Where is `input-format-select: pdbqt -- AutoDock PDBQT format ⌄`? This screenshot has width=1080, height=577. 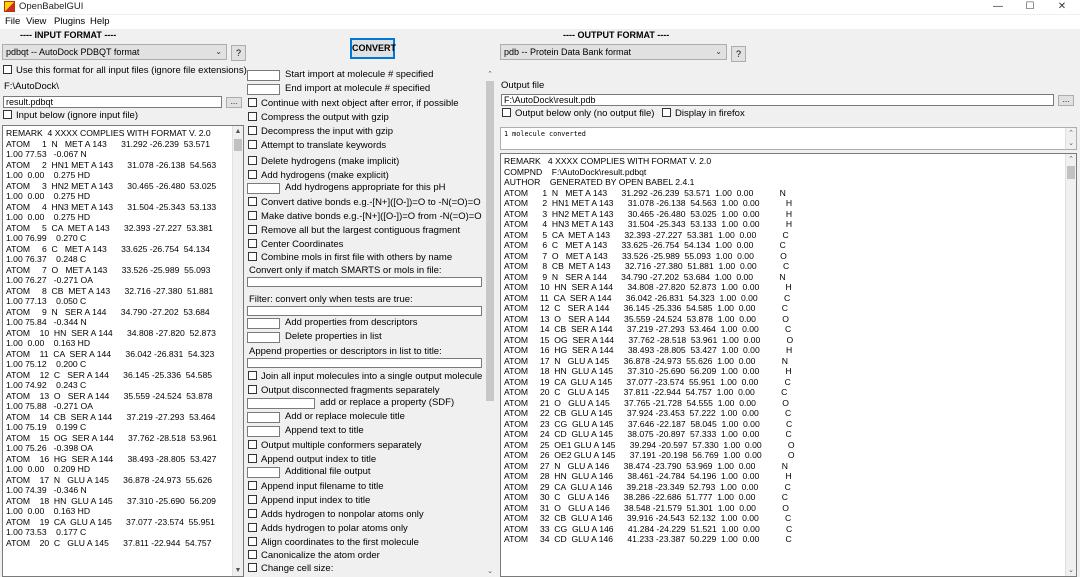
input-format-select: pdbqt -- AutoDock PDBQT format ⌄ is located at coordinates (114, 52).